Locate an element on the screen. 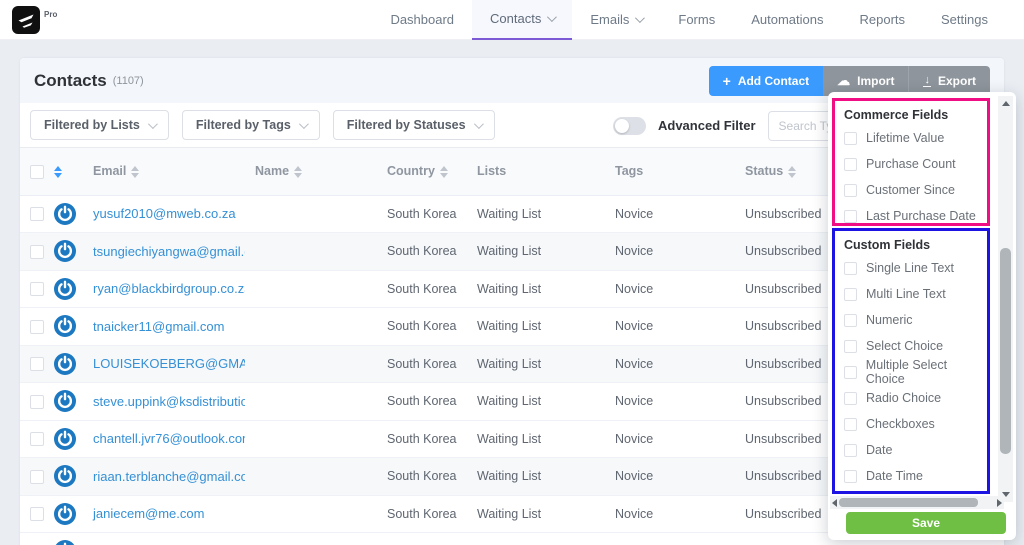 The height and width of the screenshot is (545, 1024). import-button: ☁ Import is located at coordinates (866, 80).